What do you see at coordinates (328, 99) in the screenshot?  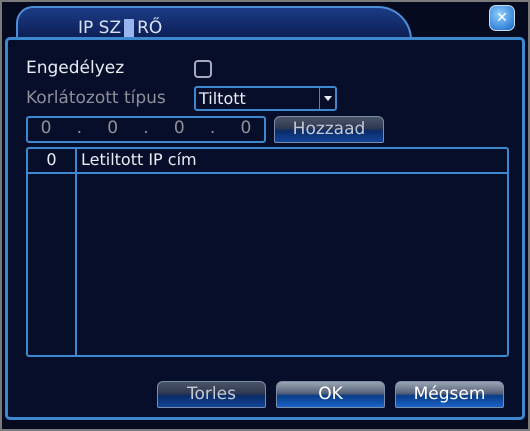 I see `dropdown-arrow-icon` at bounding box center [328, 99].